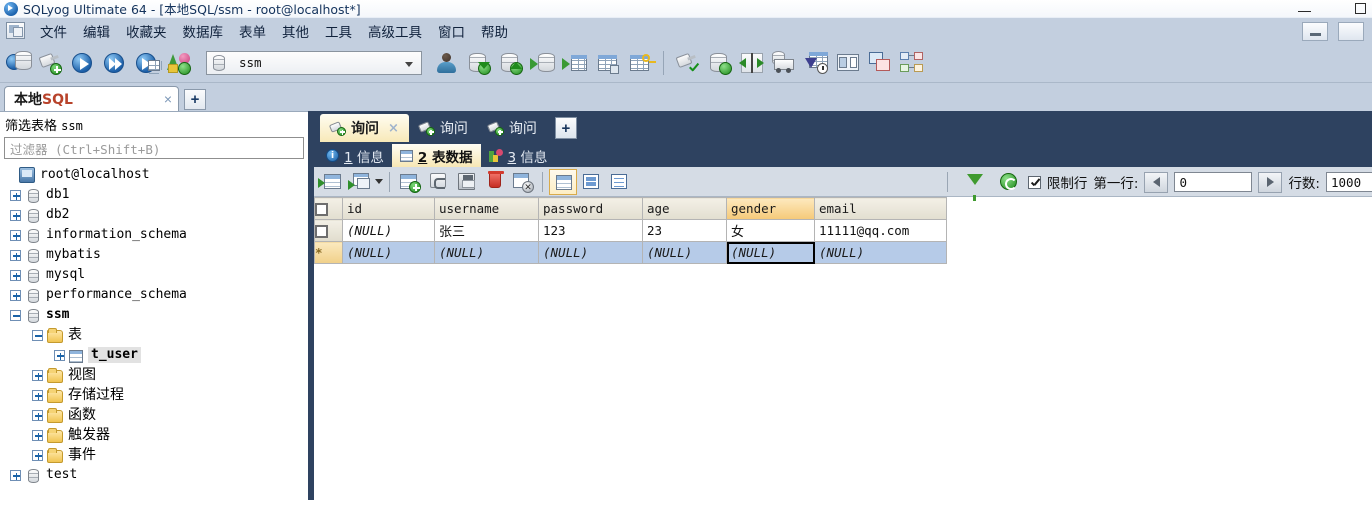 Image resolution: width=1372 pixels, height=517 pixels. What do you see at coordinates (590, 230) in the screenshot?
I see `cell-password: 123` at bounding box center [590, 230].